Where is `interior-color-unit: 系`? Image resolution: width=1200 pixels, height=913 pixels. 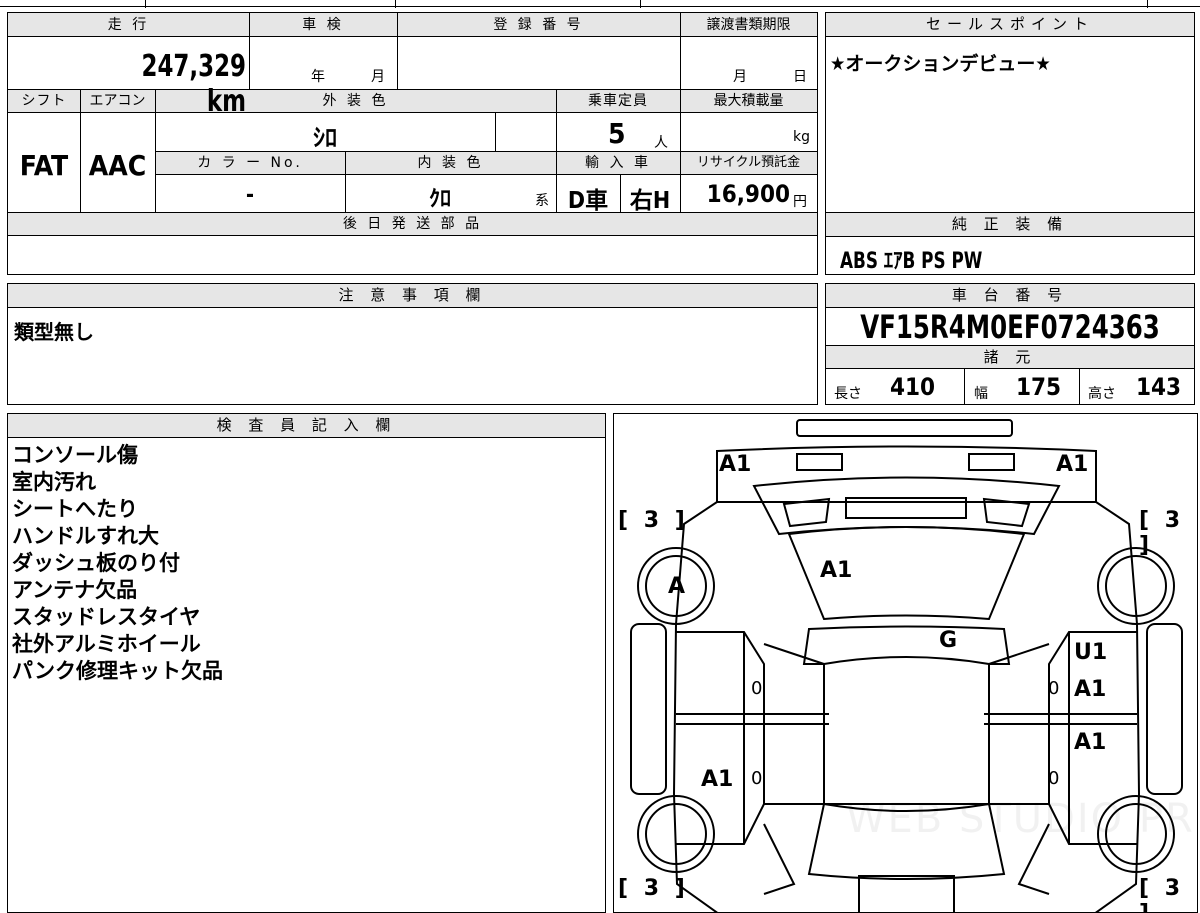 interior-color-unit: 系 is located at coordinates (542, 201).